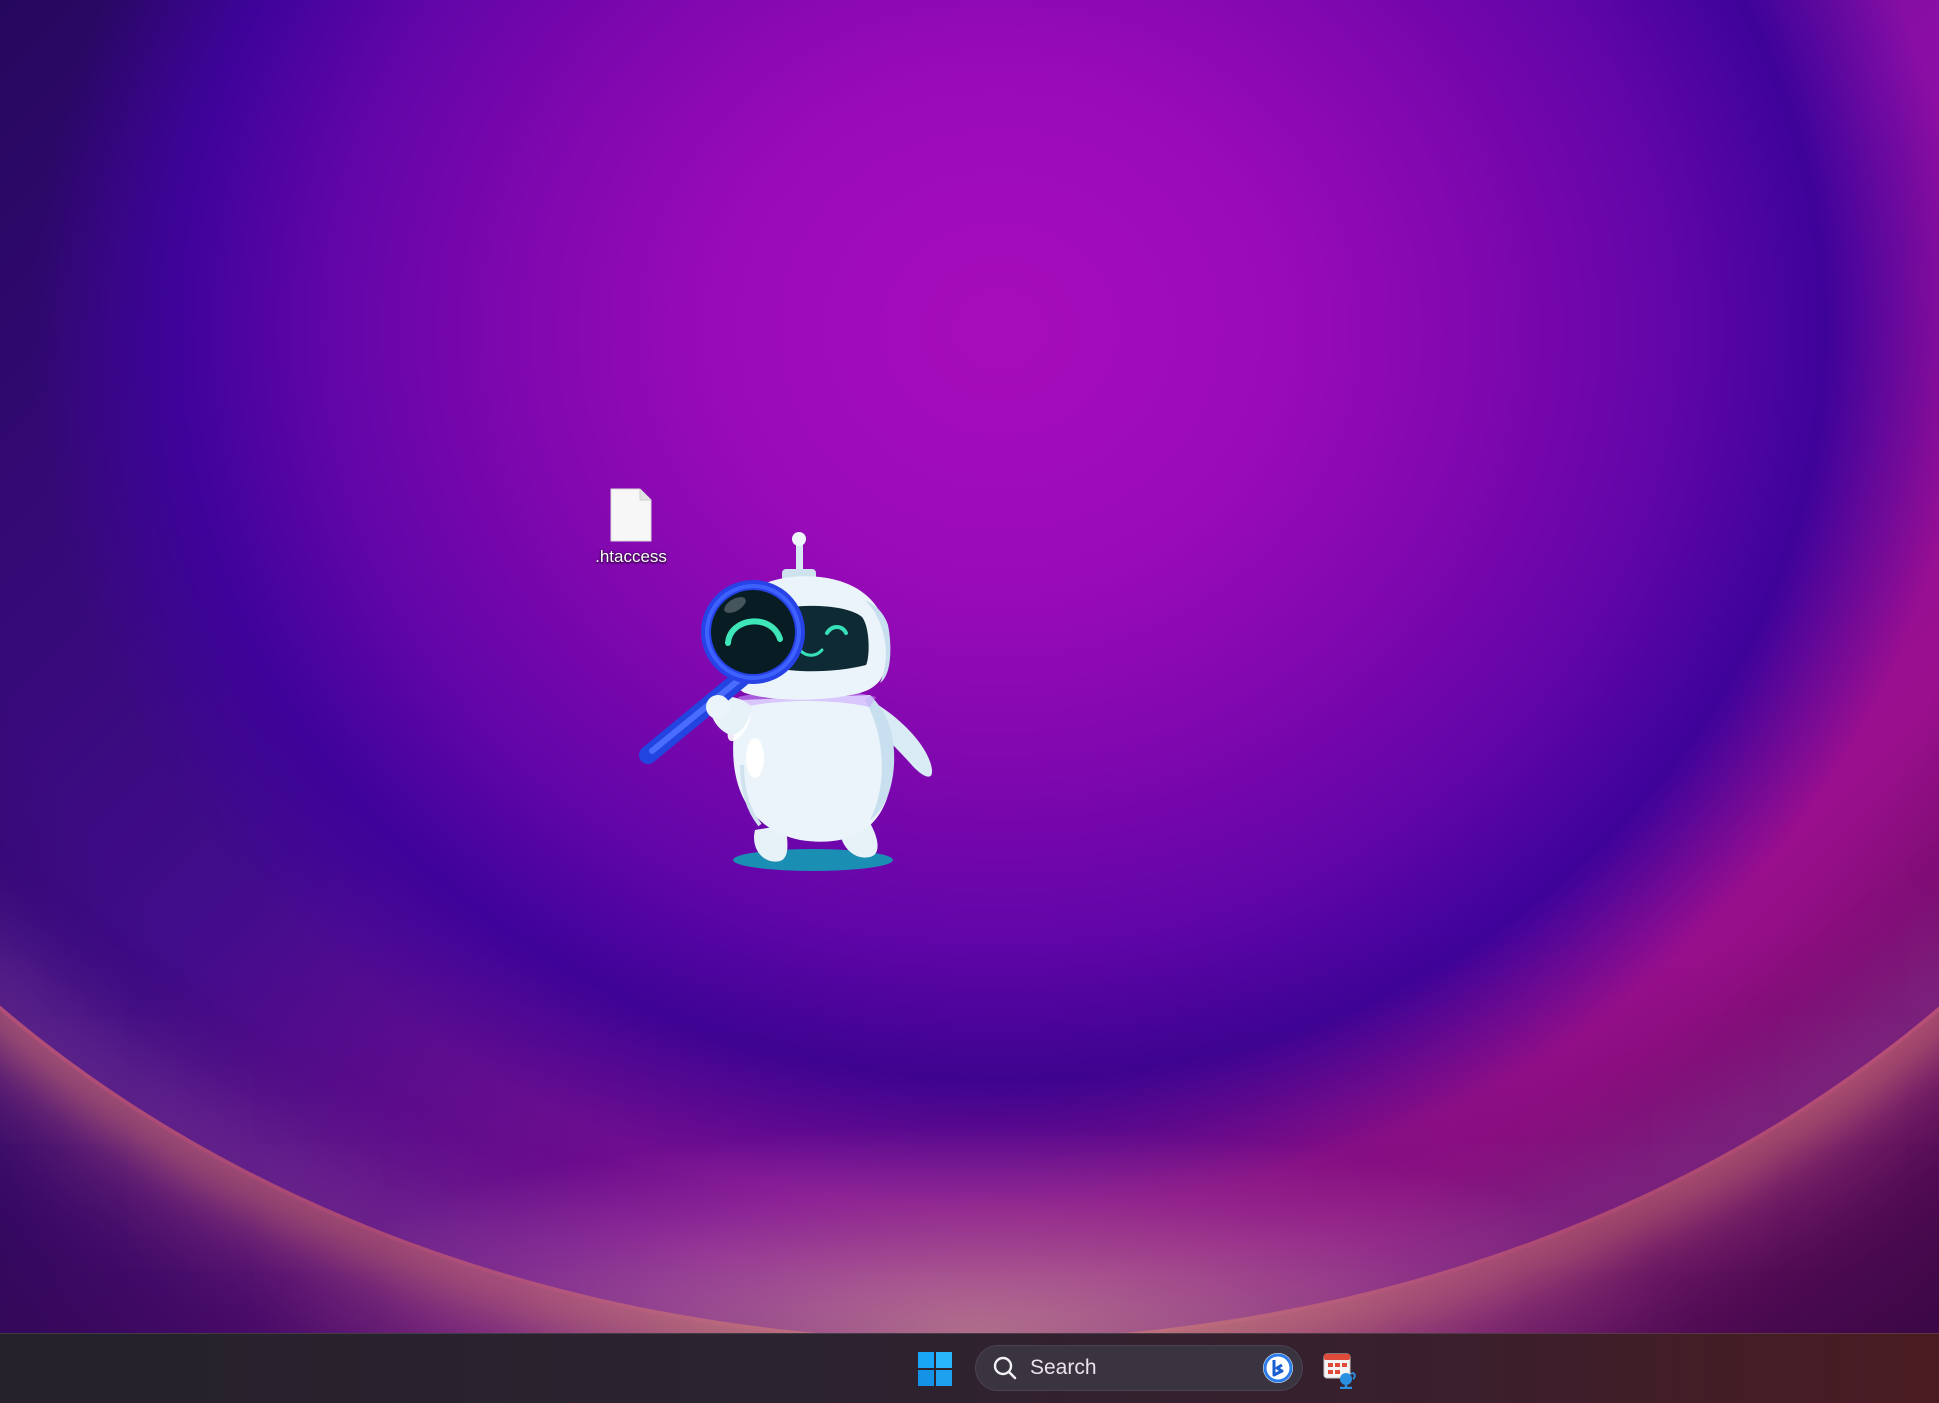 This screenshot has width=1939, height=1403. Describe the element at coordinates (786, 701) in the screenshot. I see `robot-magnifier-illustration` at that location.